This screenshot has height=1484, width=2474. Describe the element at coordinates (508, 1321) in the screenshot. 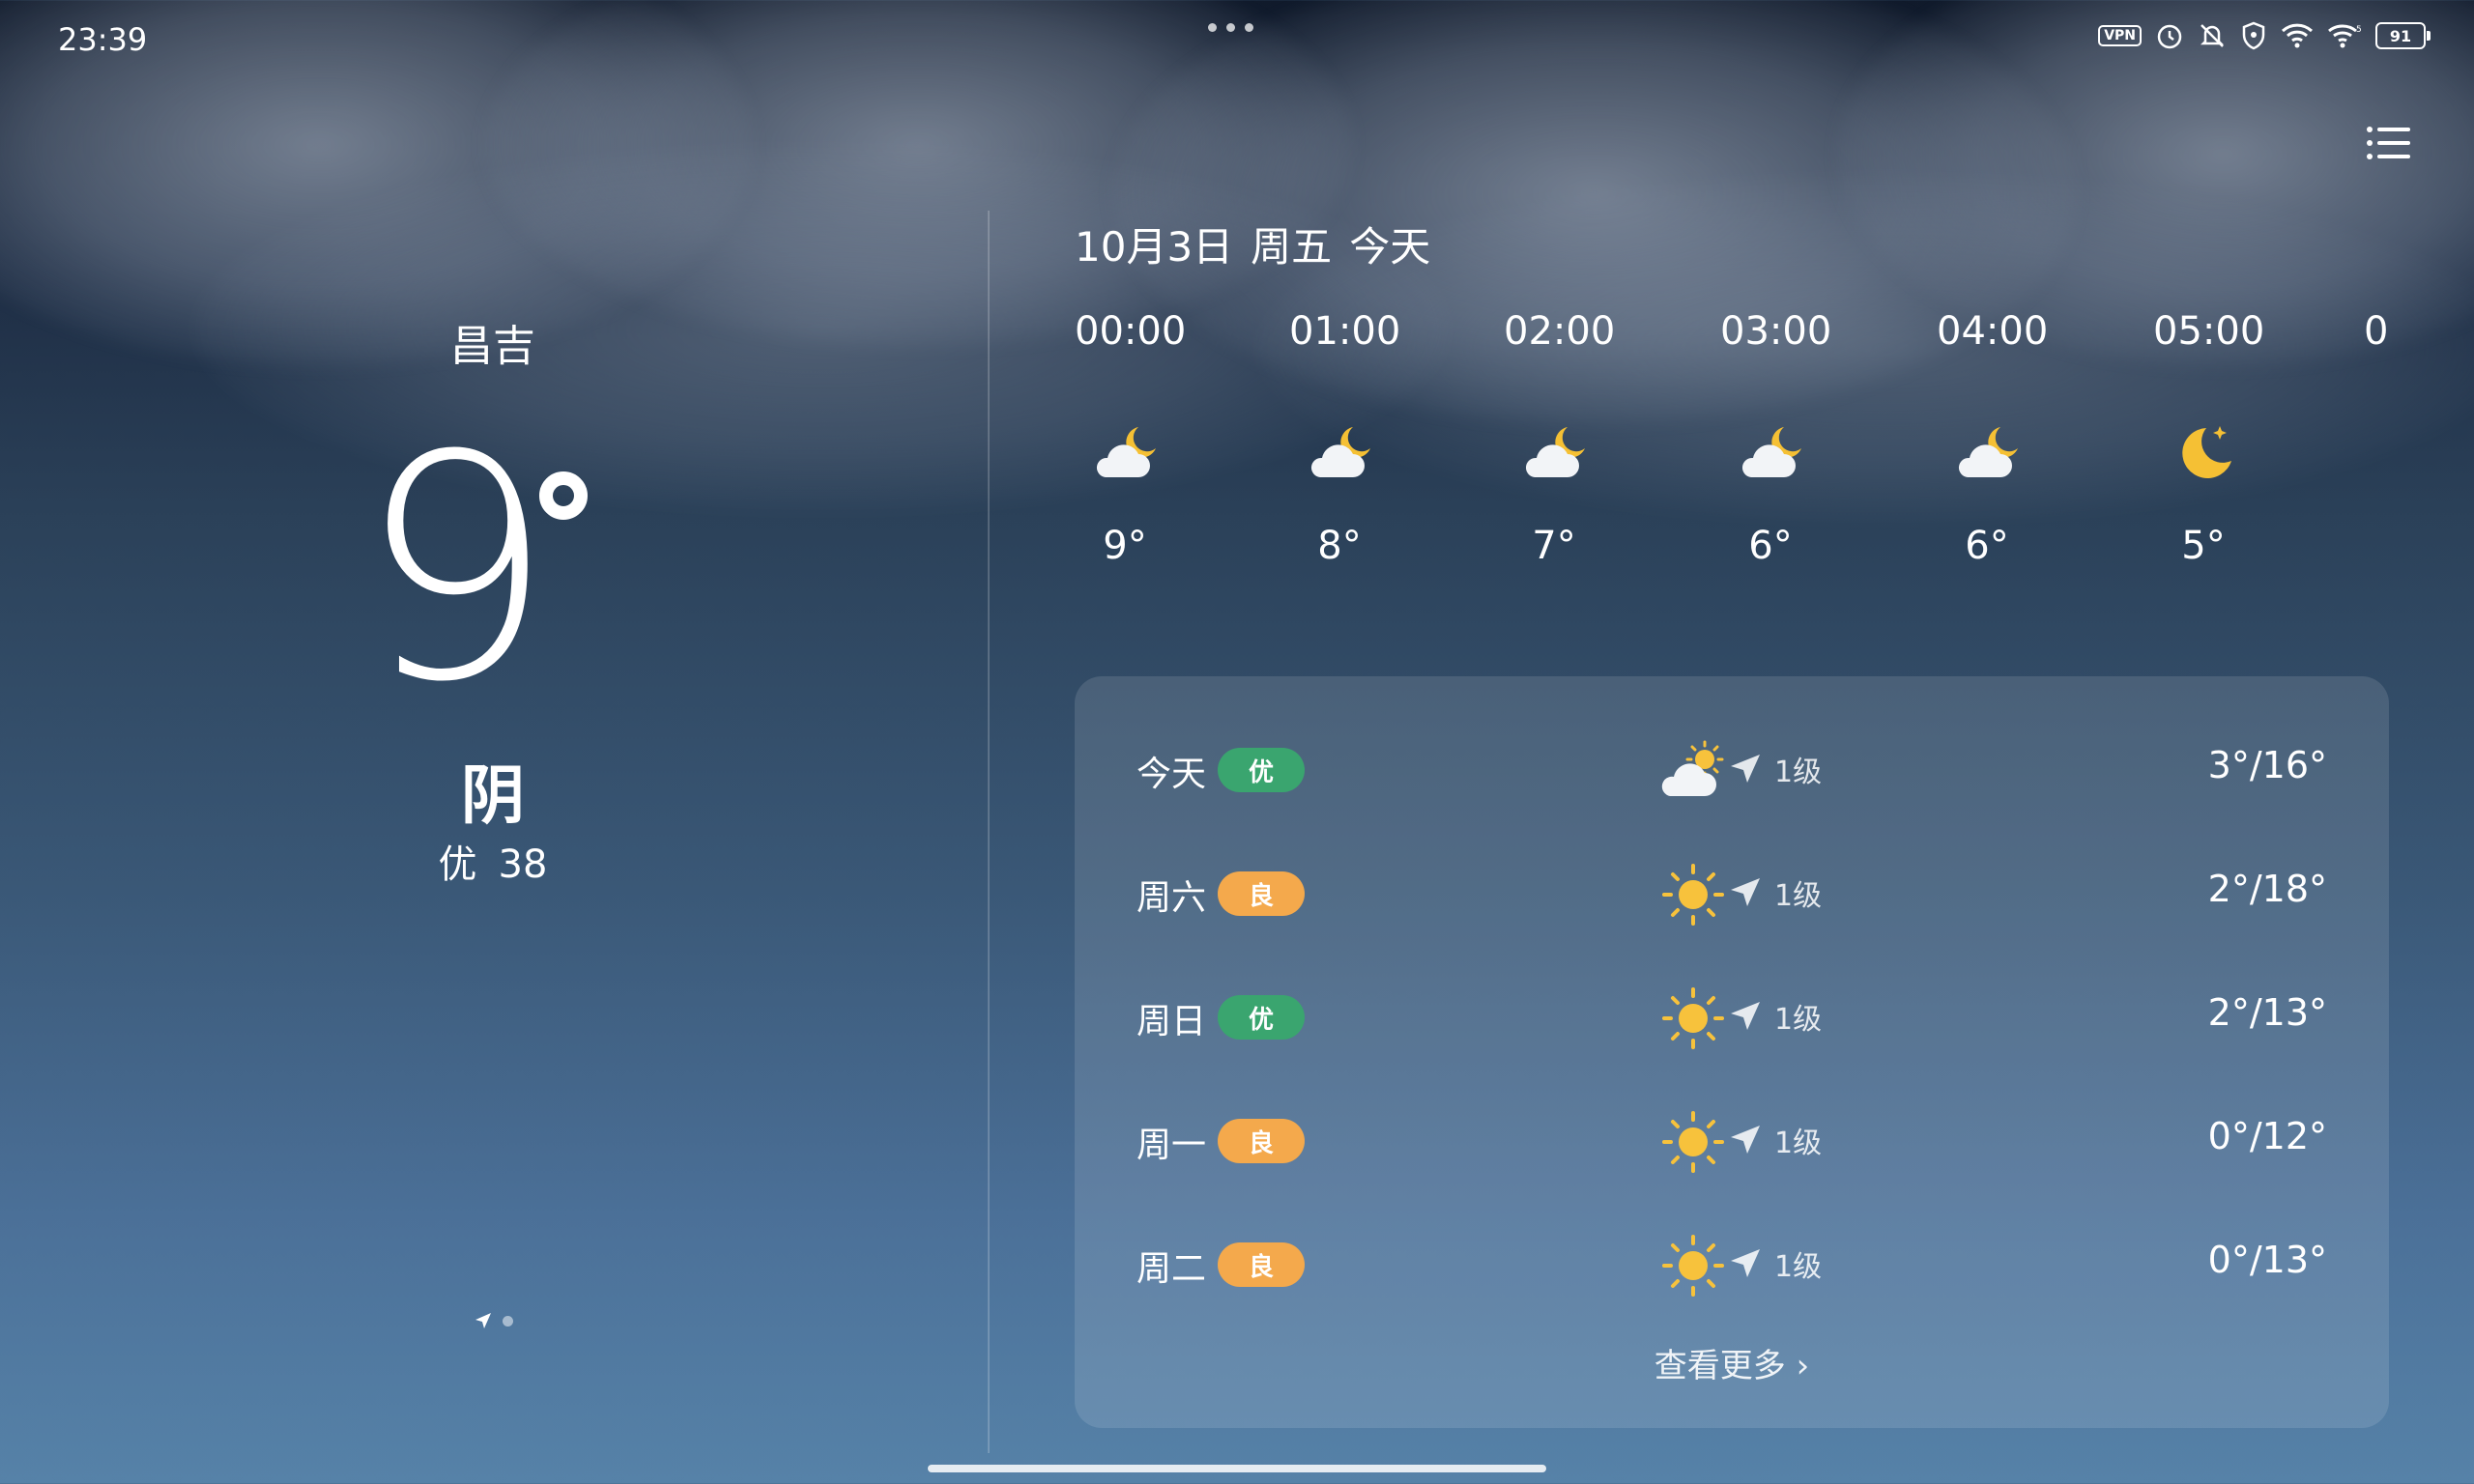

I see `page-dot` at that location.